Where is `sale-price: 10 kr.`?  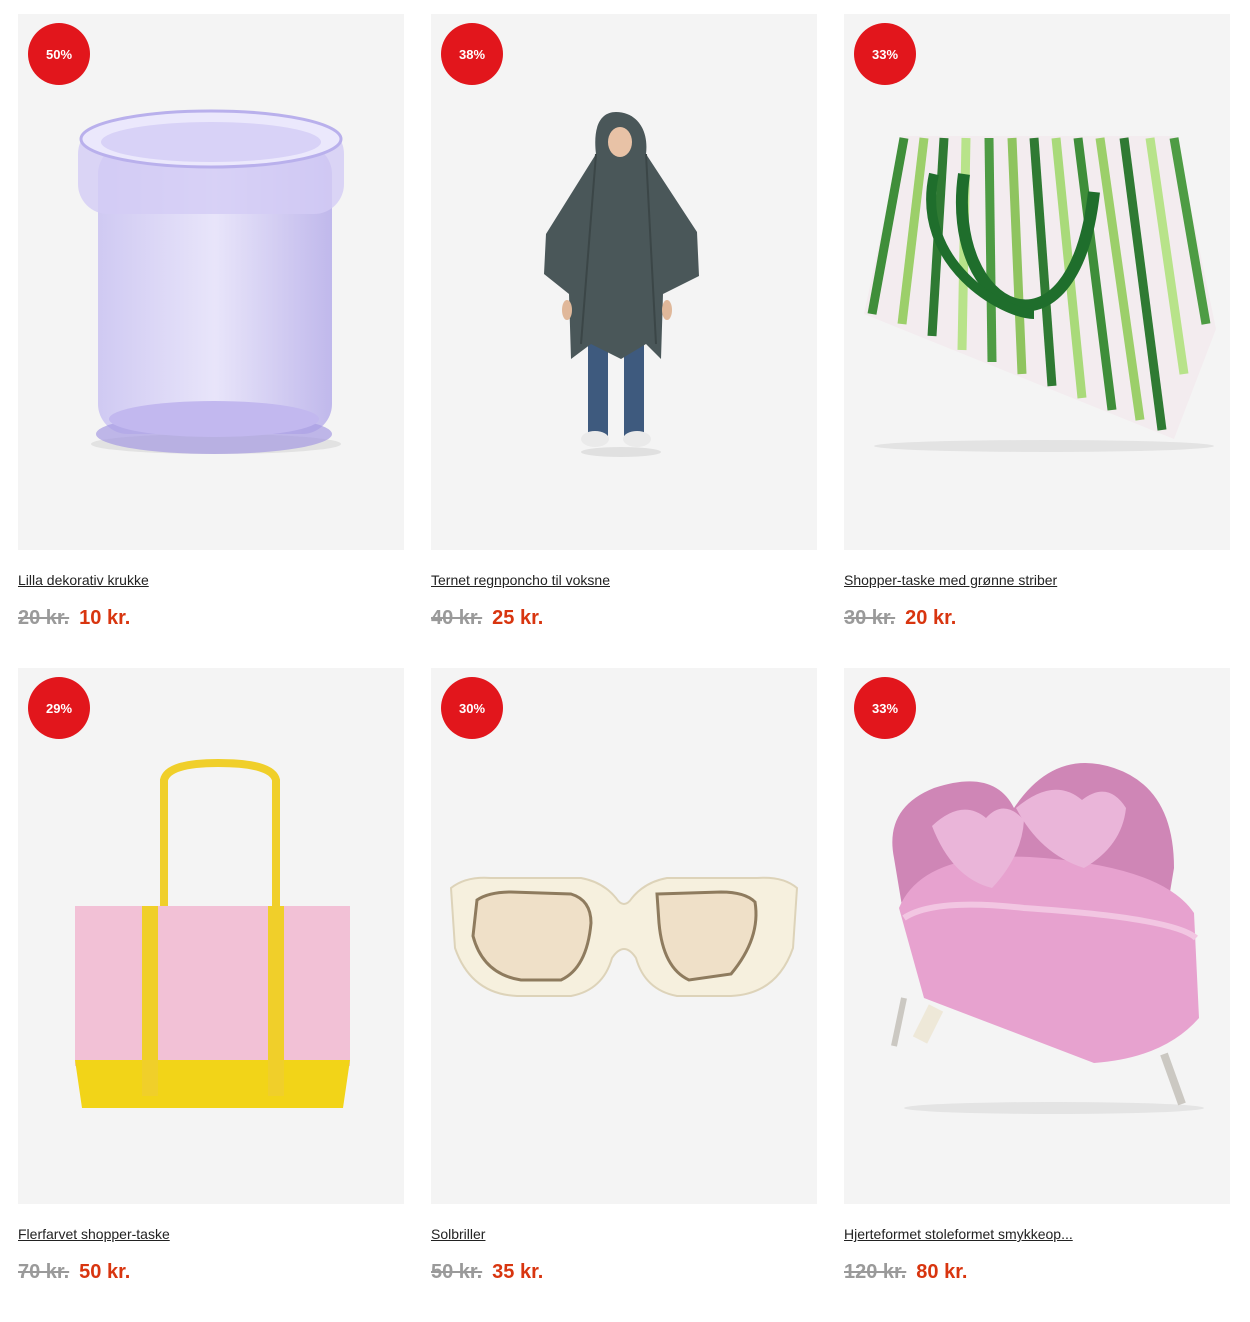
sale-price: 10 kr. is located at coordinates (105, 618).